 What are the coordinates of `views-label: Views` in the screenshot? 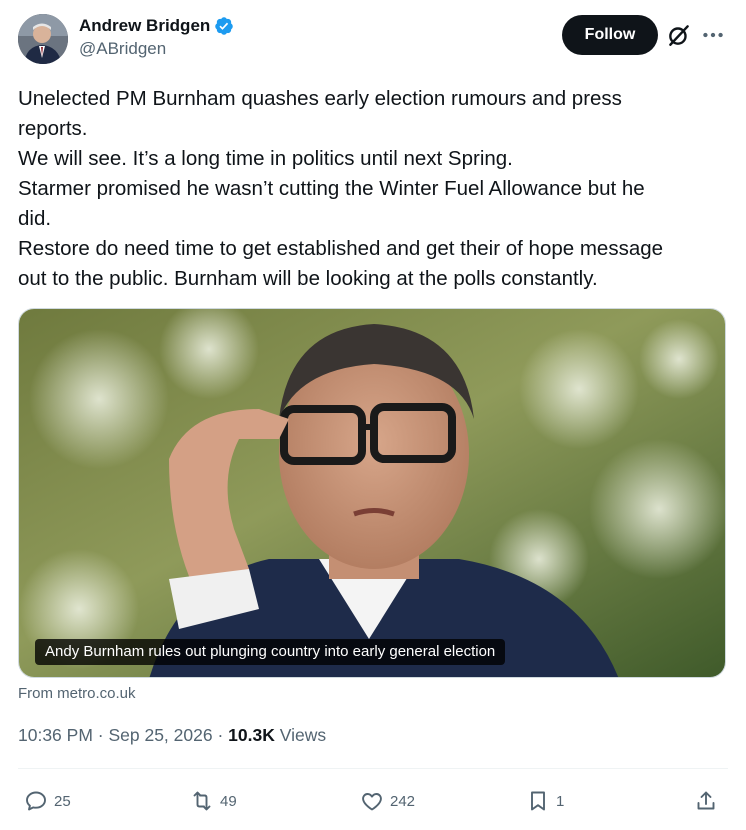 It's located at (300, 735).